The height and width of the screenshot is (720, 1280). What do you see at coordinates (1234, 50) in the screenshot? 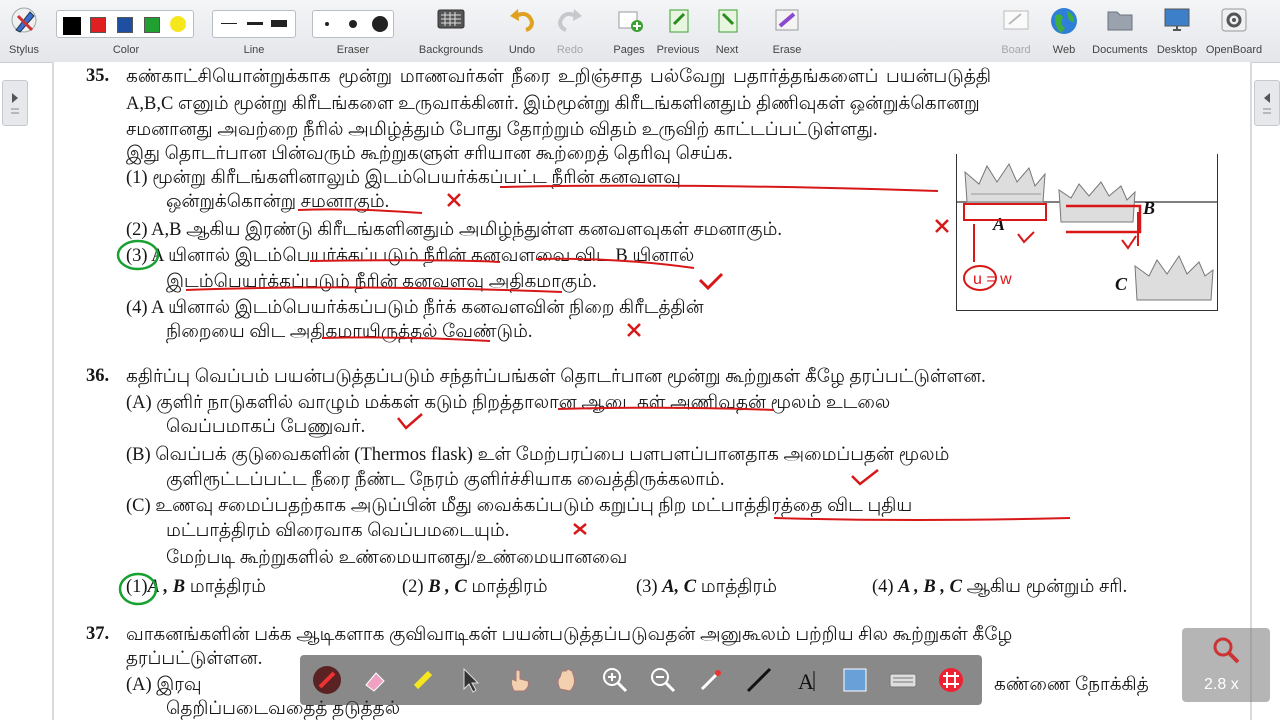
I see `openboard-label: OpenBoard` at bounding box center [1234, 50].